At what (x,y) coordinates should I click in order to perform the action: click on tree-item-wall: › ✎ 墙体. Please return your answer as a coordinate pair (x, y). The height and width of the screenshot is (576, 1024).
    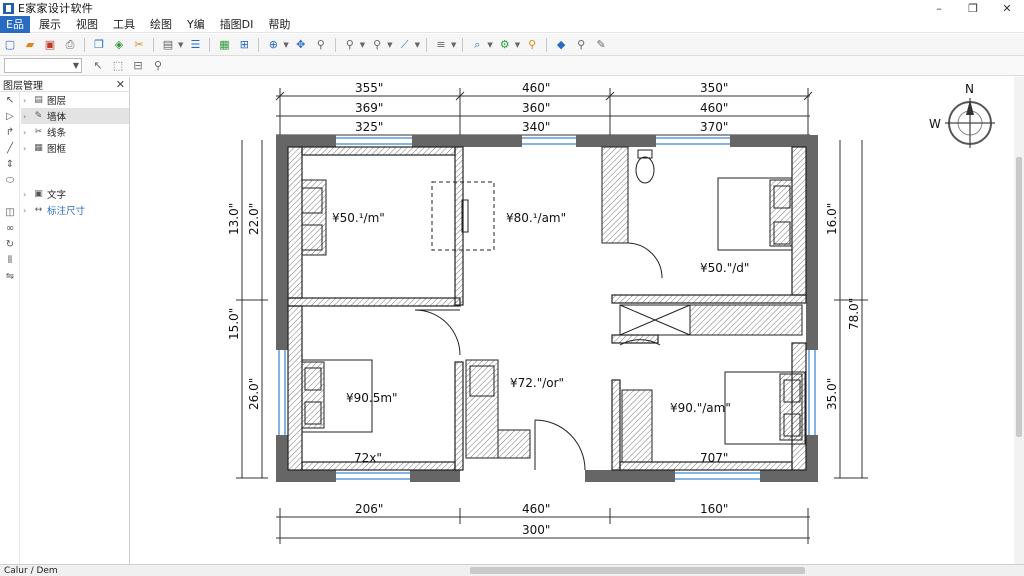
    Looking at the image, I should click on (75, 116).